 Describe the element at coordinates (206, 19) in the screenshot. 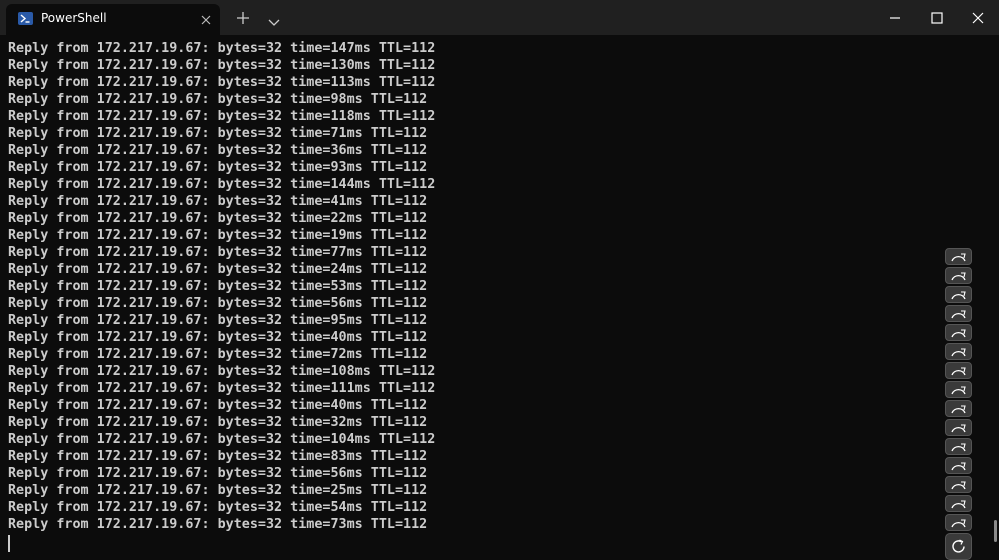

I see `close-tab-icon` at that location.